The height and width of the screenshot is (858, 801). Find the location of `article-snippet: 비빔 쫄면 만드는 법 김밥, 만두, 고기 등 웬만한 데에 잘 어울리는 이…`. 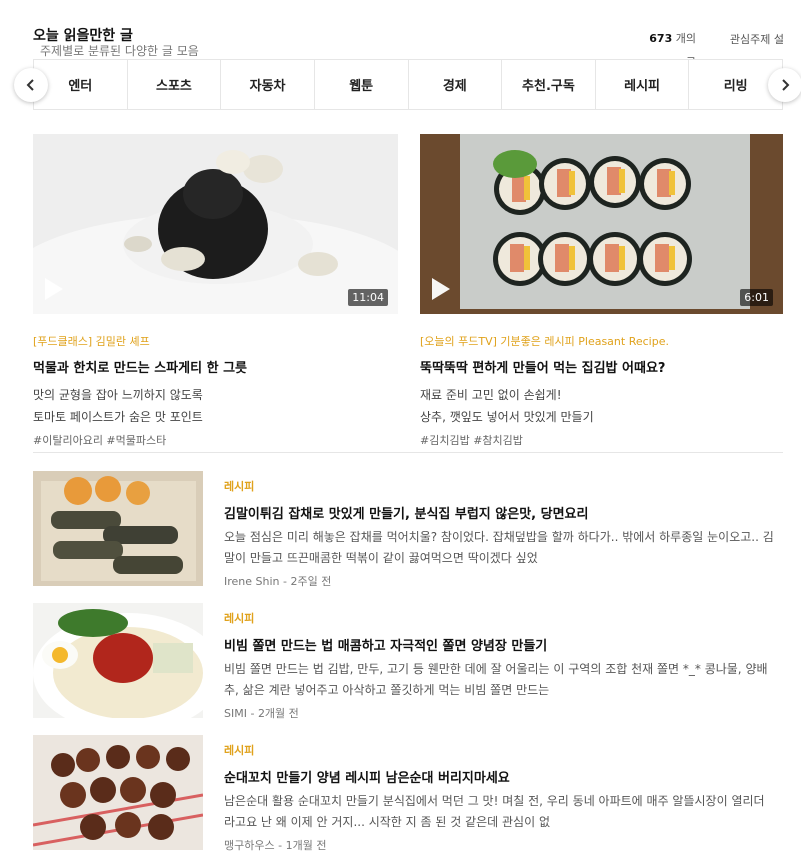

article-snippet: 비빔 쫄면 만드는 법 김밥, 만두, 고기 등 웬만한 데에 잘 어울리는 이… is located at coordinates (496, 679).